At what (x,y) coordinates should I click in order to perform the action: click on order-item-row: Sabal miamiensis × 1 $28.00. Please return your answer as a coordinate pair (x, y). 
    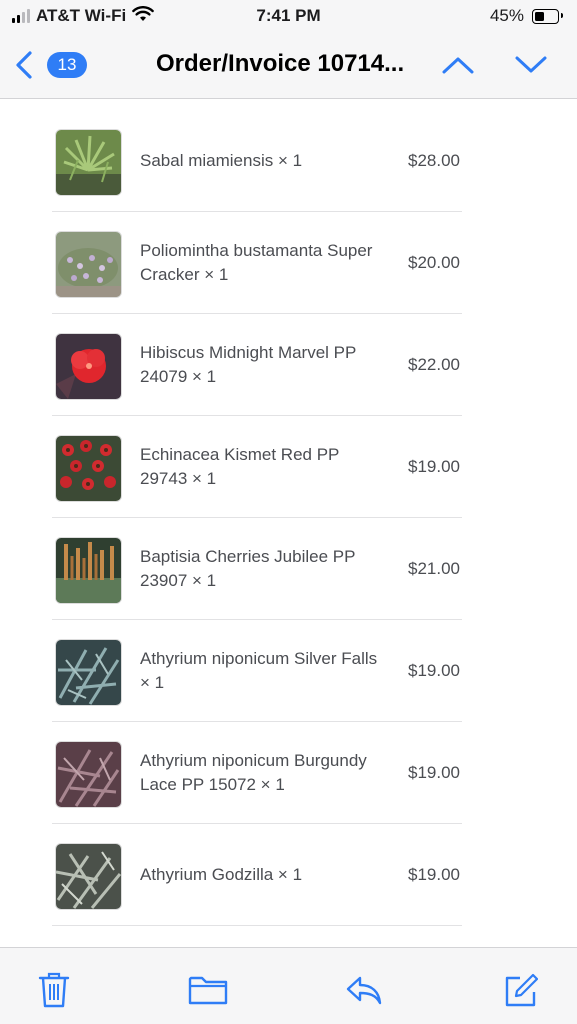
    Looking at the image, I should click on (257, 161).